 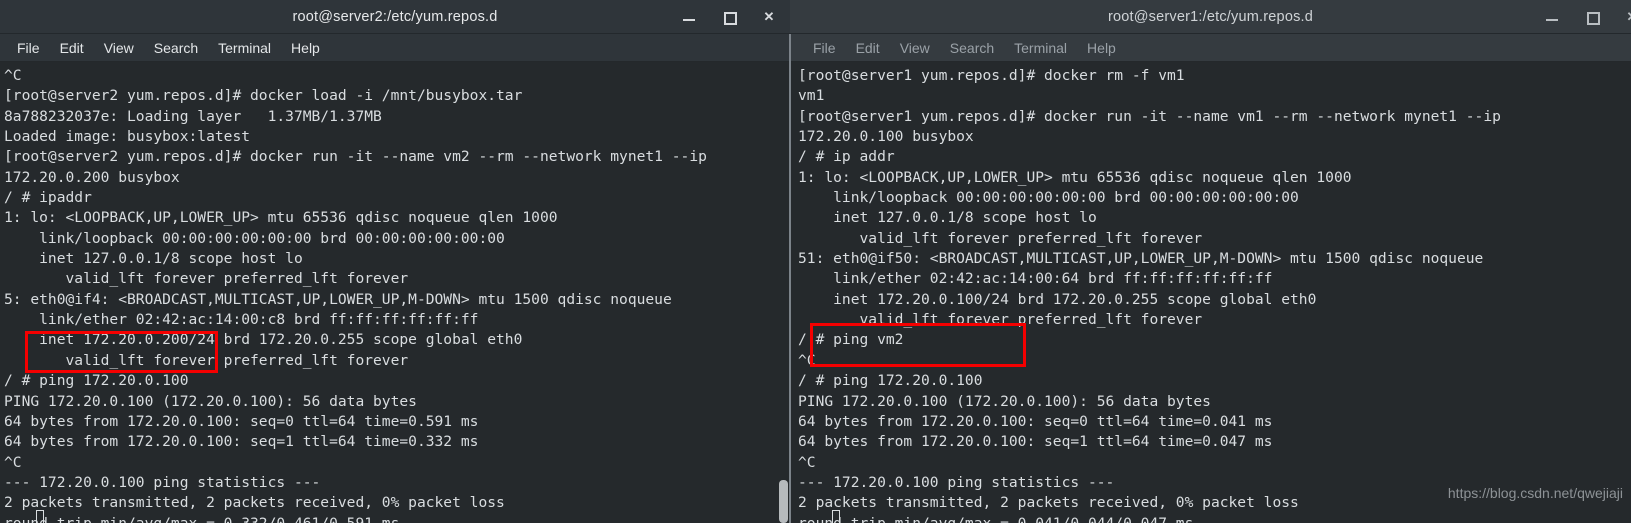 I want to click on window-title-server2: root@server2:/etc/yum.repos.d, so click(x=395, y=16).